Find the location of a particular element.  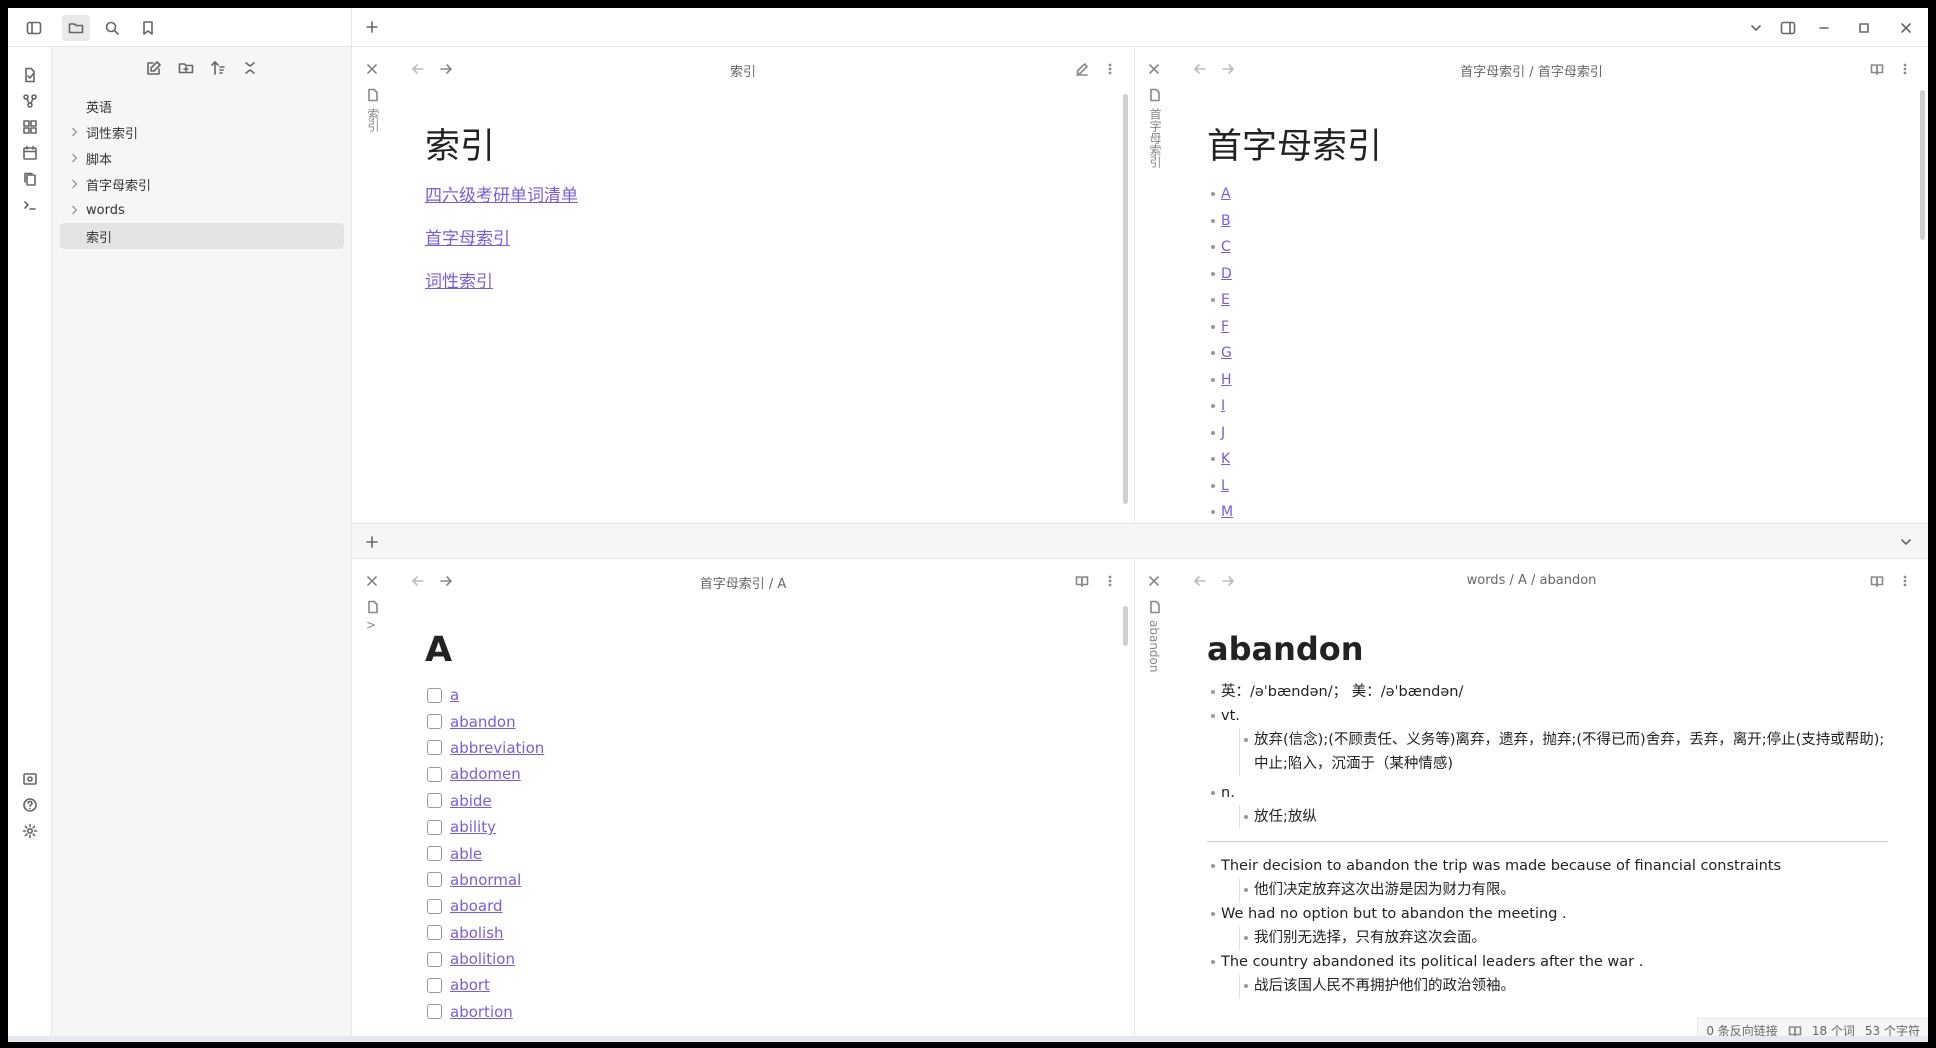

tab-bar-lower is located at coordinates (1140, 541).